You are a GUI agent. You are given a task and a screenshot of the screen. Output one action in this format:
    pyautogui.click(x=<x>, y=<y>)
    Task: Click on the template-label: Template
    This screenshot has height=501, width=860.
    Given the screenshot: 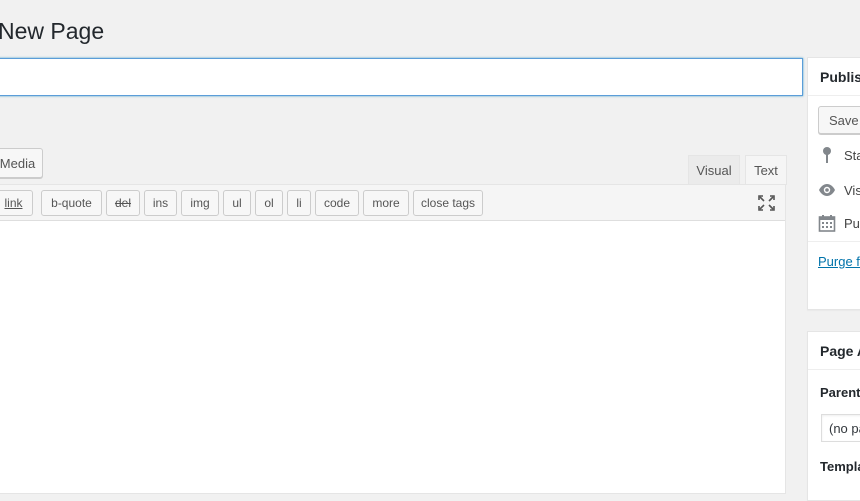 What is the action you would take?
    pyautogui.click(x=840, y=466)
    